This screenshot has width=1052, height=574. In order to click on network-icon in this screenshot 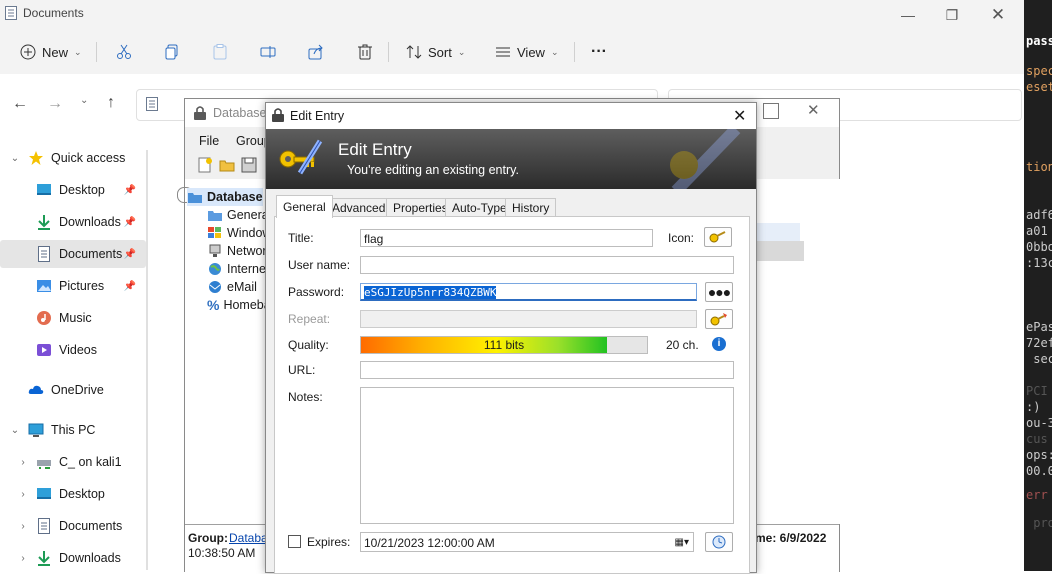, I will do `click(215, 251)`.